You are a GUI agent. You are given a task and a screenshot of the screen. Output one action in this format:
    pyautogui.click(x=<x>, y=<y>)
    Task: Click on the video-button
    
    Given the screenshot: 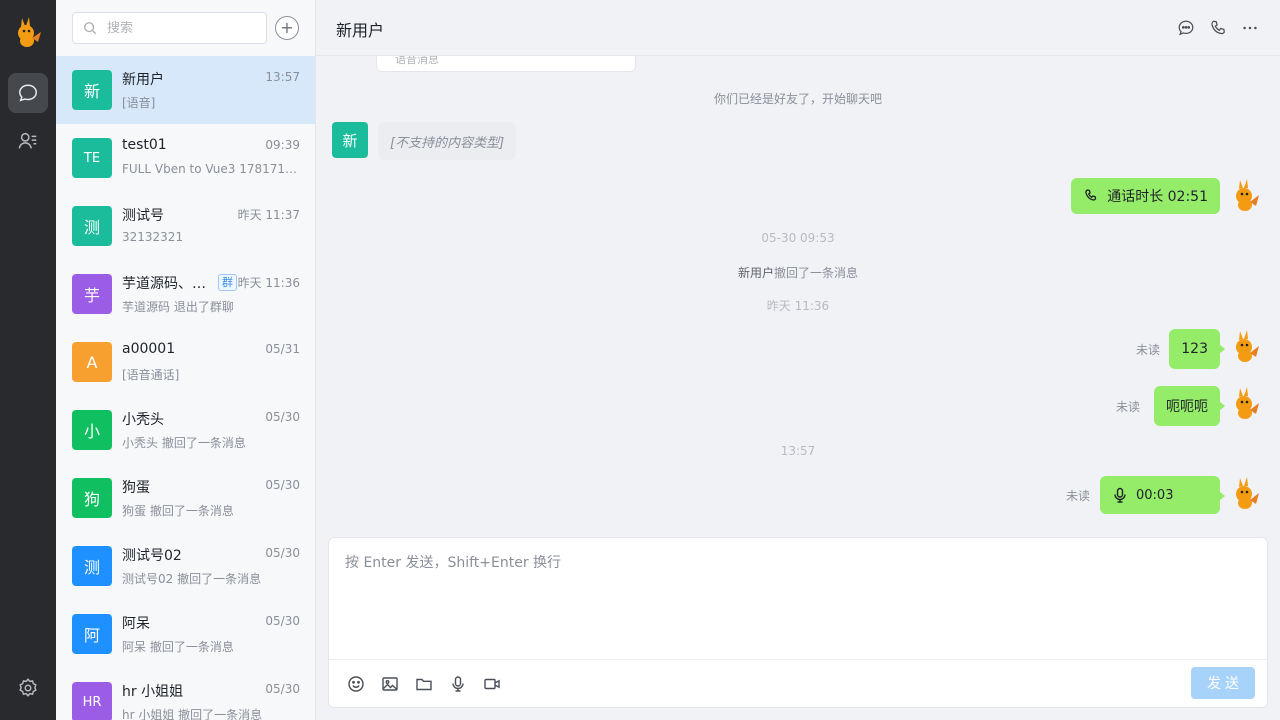 What is the action you would take?
    pyautogui.click(x=492, y=684)
    